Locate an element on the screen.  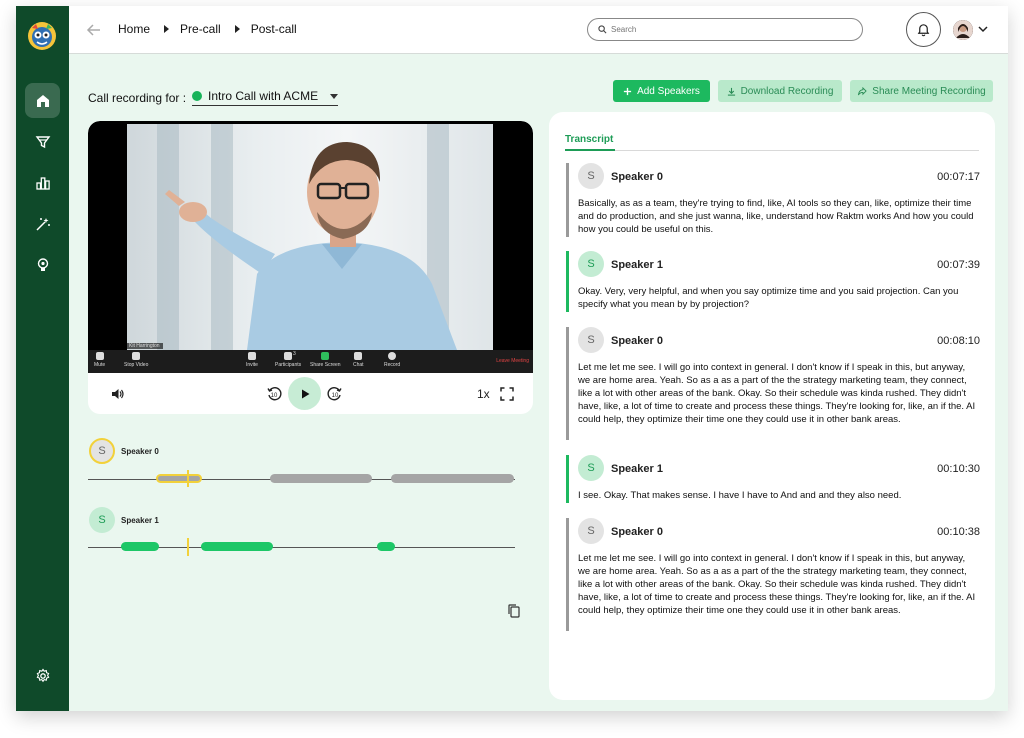
nav-settings is located at coordinates (42, 675).